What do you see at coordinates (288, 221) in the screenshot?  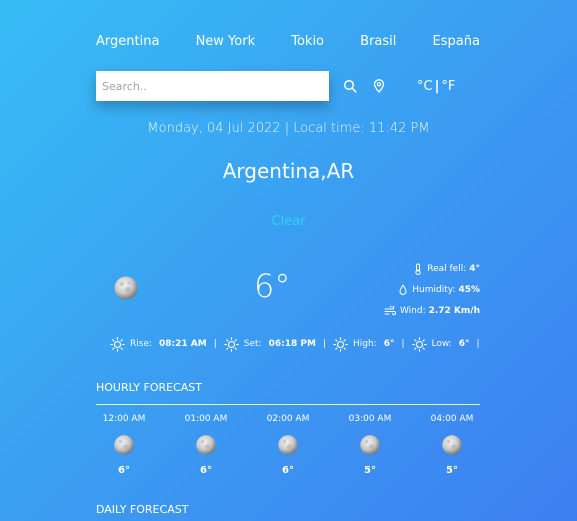 I see `weather-condition: Clear` at bounding box center [288, 221].